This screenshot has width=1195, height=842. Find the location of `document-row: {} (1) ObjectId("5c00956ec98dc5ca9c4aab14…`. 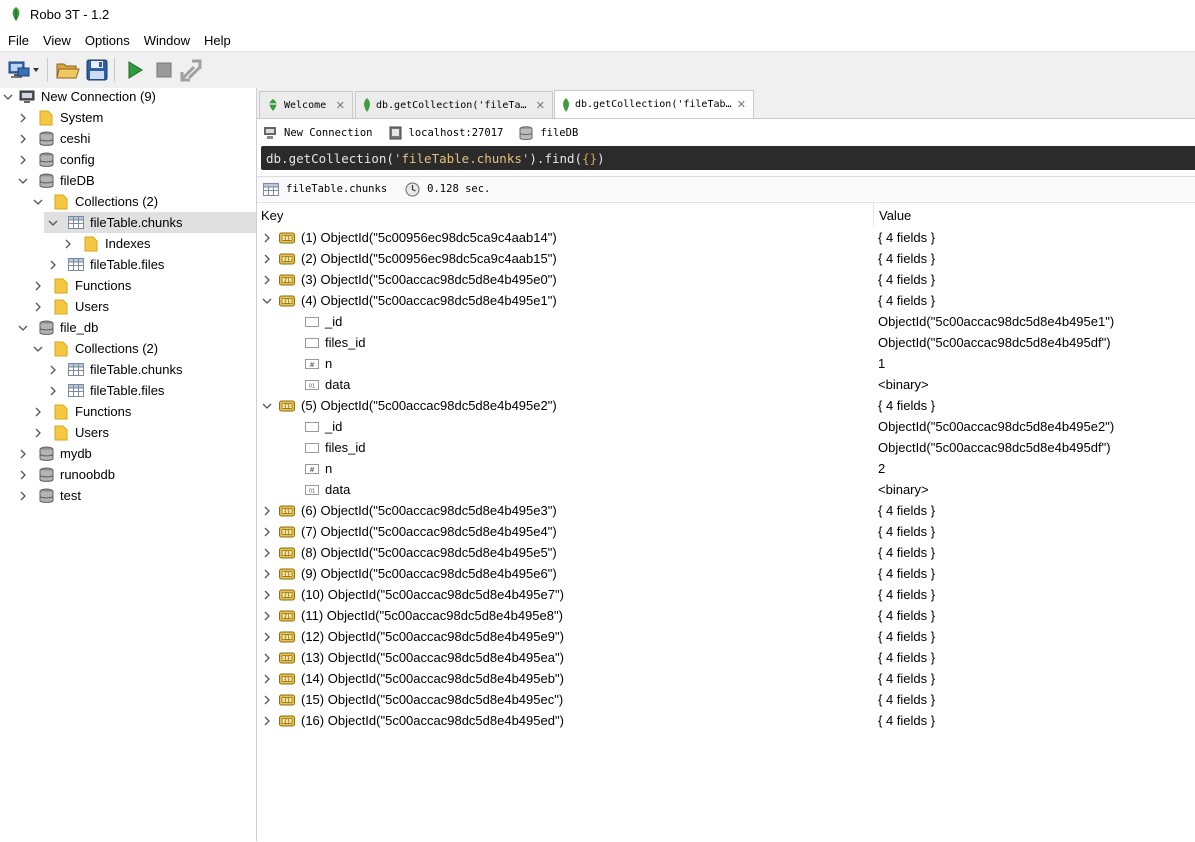

document-row: {} (1) ObjectId("5c00956ec98dc5ca9c4aab14… is located at coordinates (409, 237).